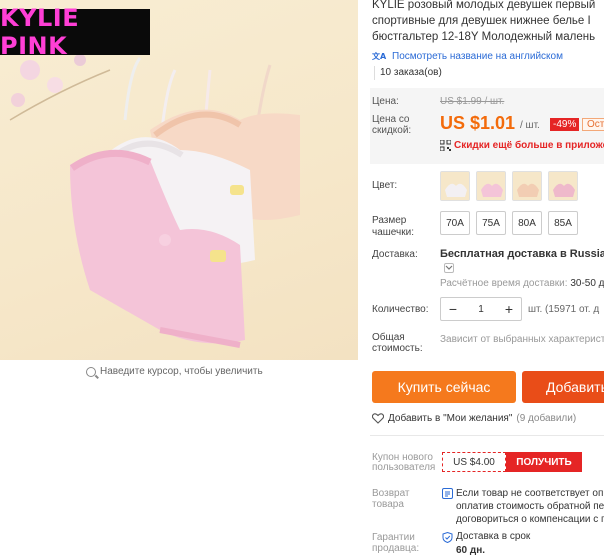 Image resolution: width=604 pixels, height=559 pixels. I want to click on heart-icon, so click(378, 418).